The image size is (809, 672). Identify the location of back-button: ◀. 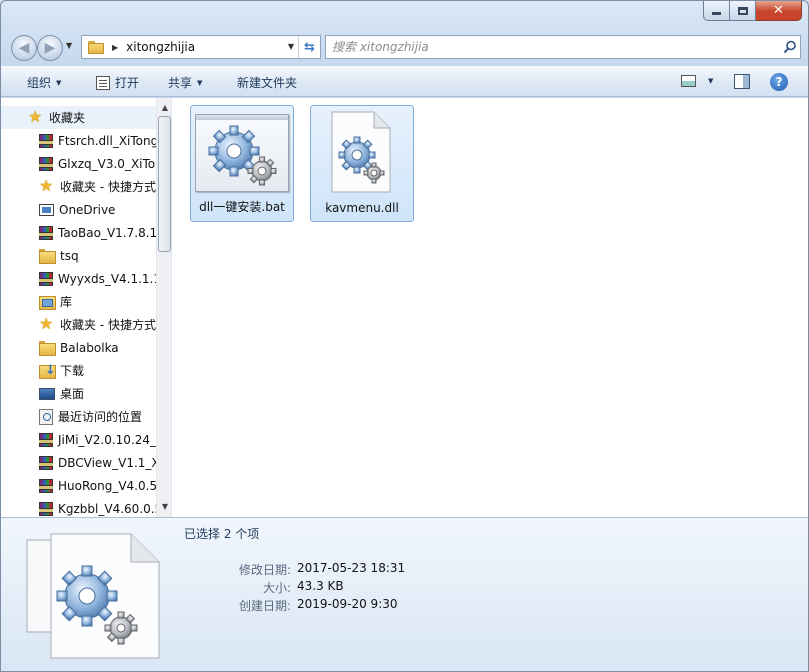
(24, 48).